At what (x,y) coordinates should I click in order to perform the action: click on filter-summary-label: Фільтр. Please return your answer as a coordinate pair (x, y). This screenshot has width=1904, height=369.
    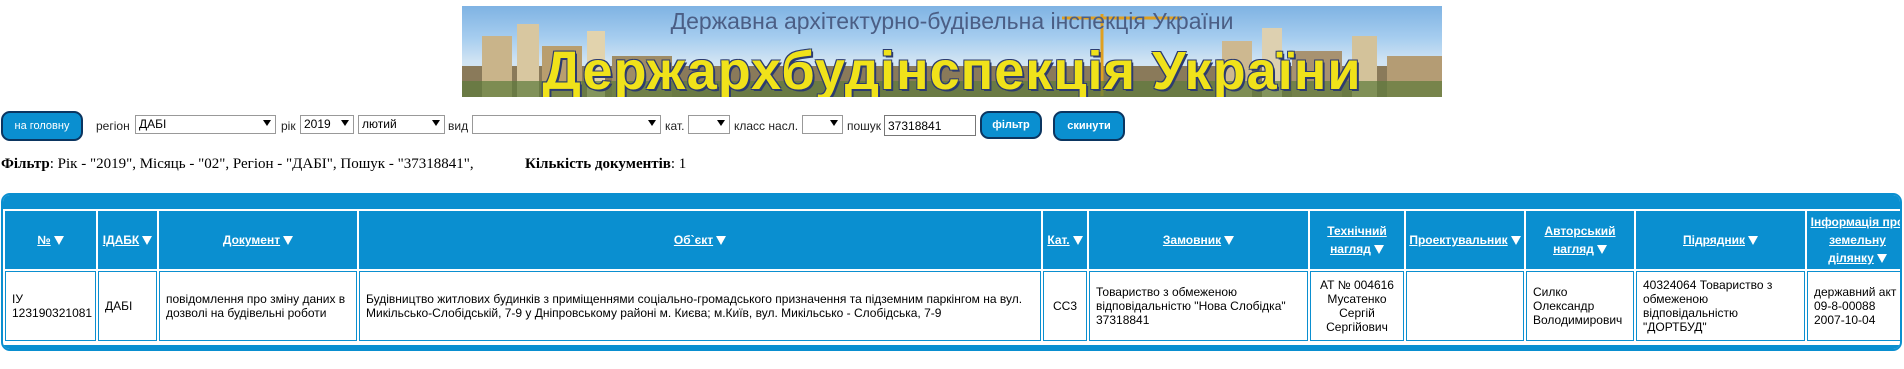
    Looking at the image, I should click on (25, 164).